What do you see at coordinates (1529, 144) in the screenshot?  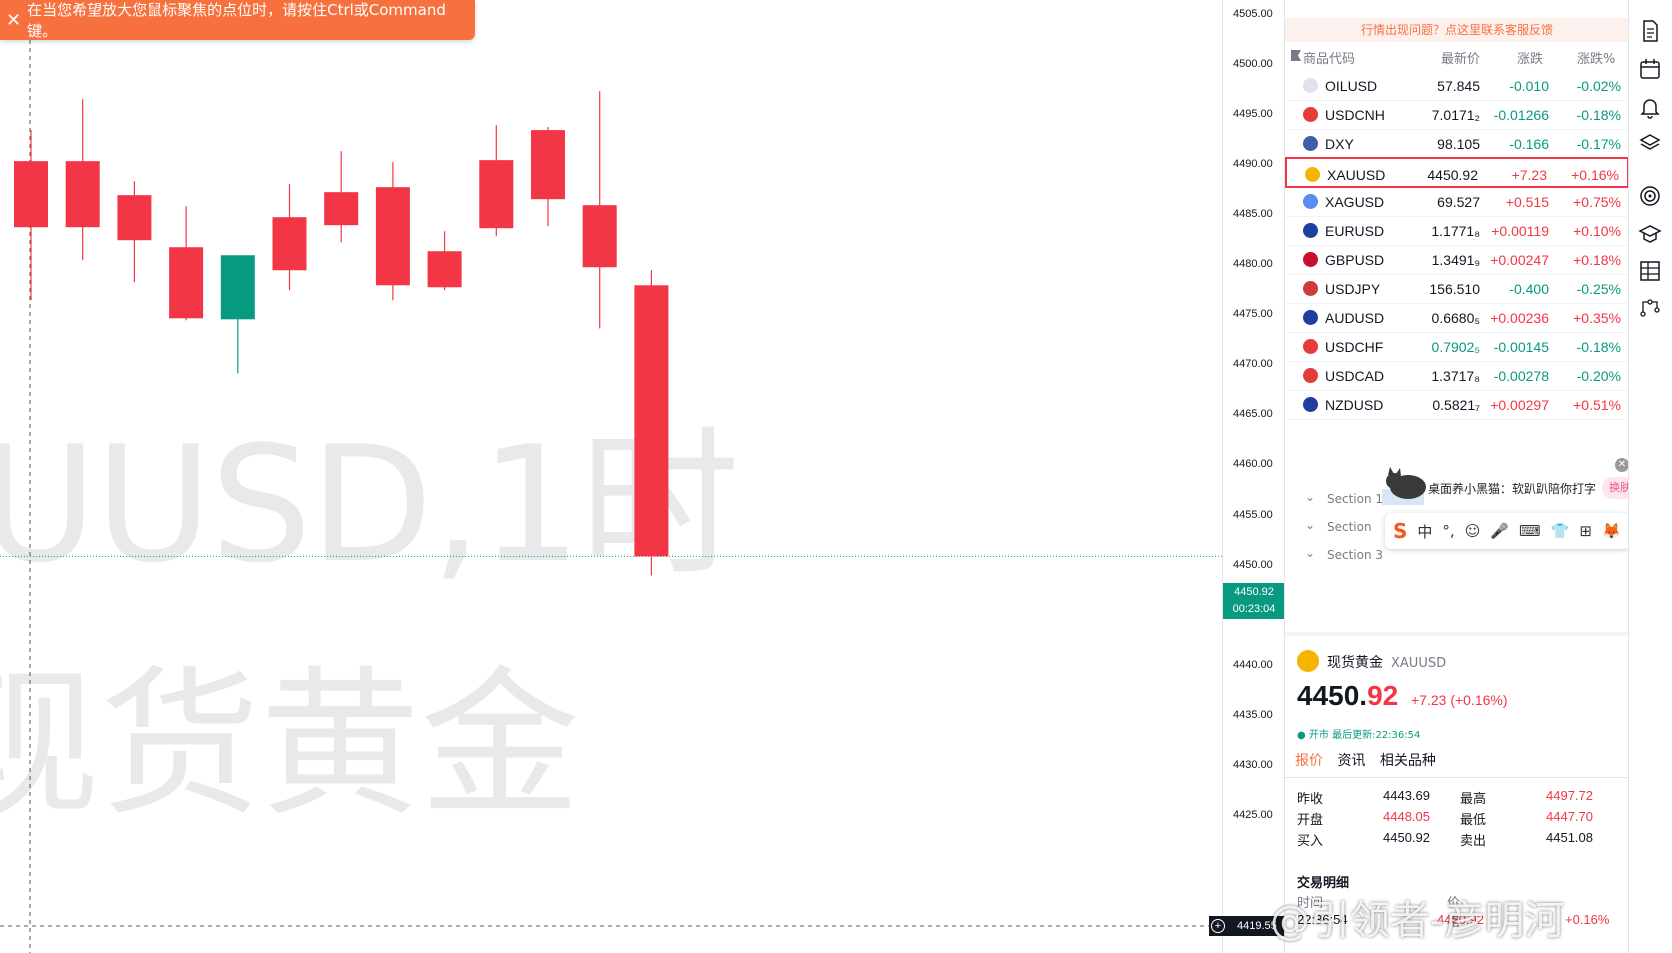 I see `row-change: -0.166` at bounding box center [1529, 144].